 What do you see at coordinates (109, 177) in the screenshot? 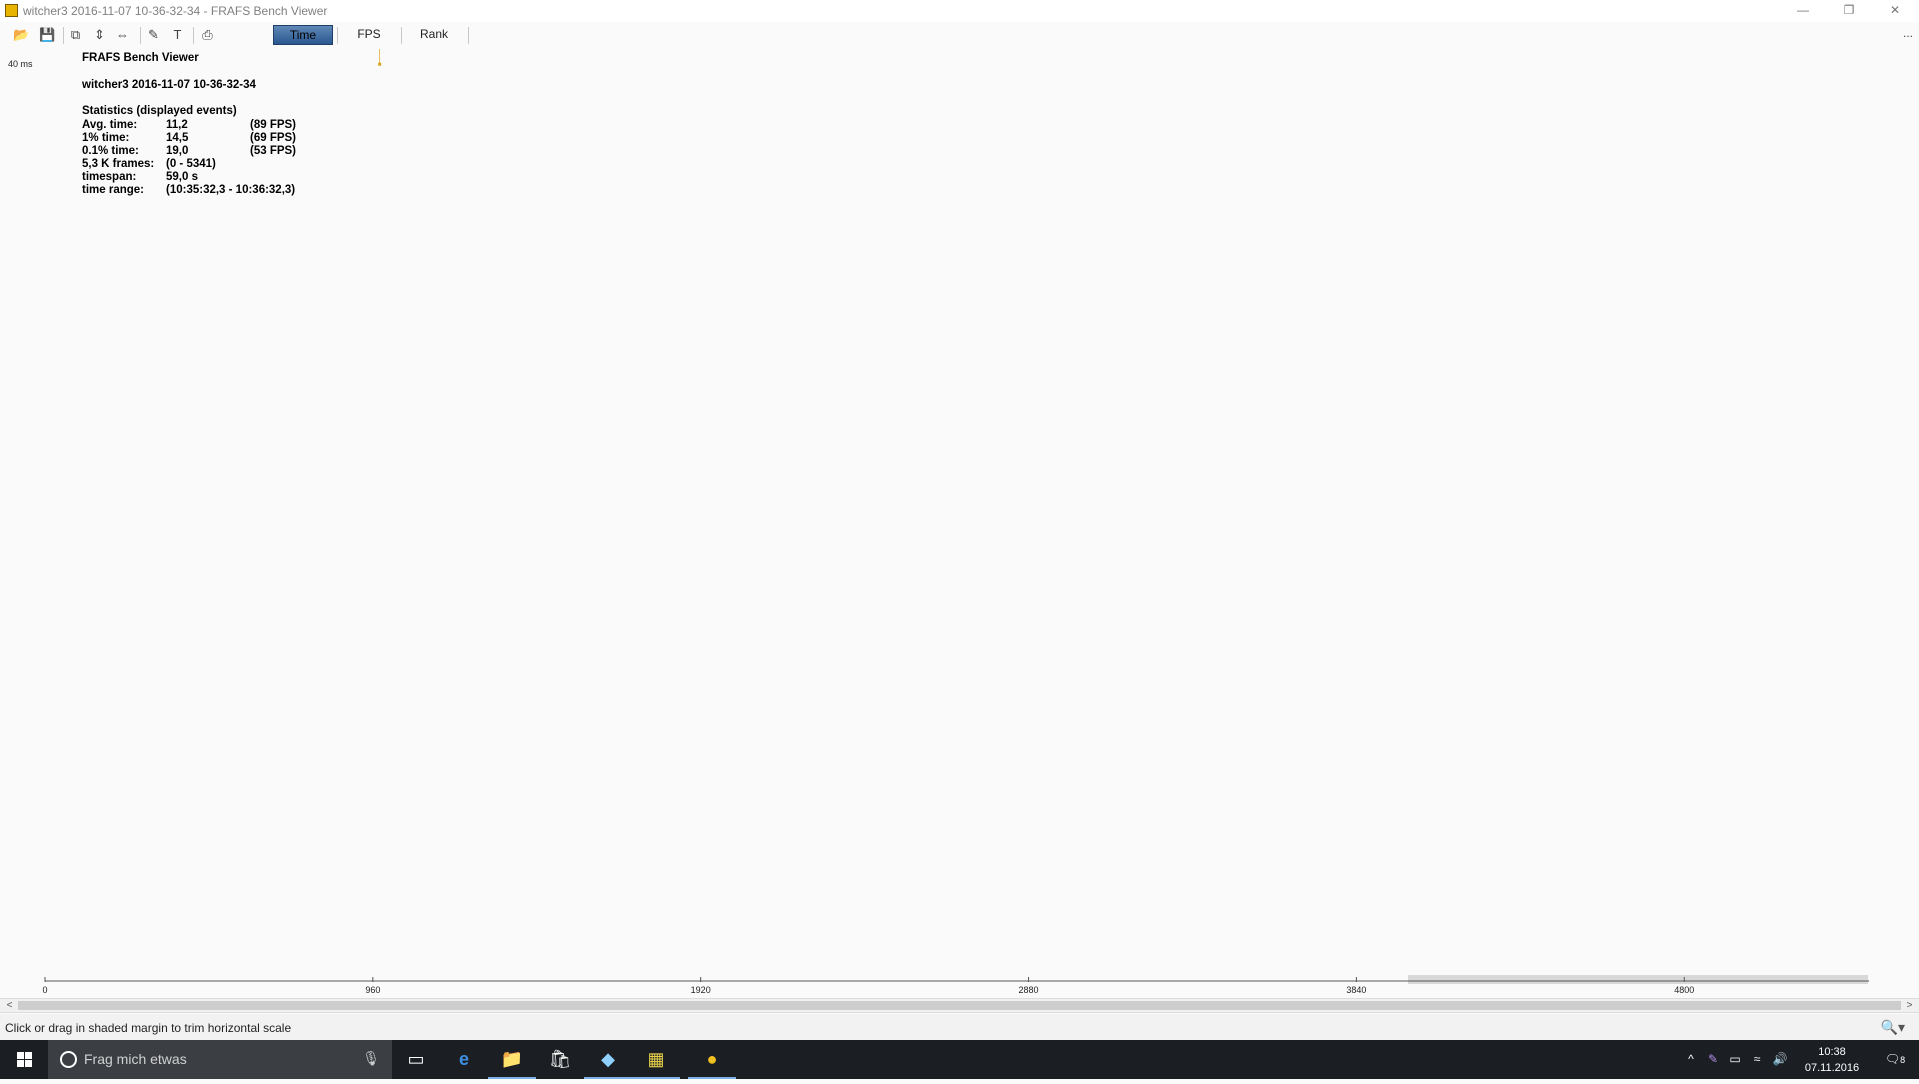
I see `stat-label: timespan:` at bounding box center [109, 177].